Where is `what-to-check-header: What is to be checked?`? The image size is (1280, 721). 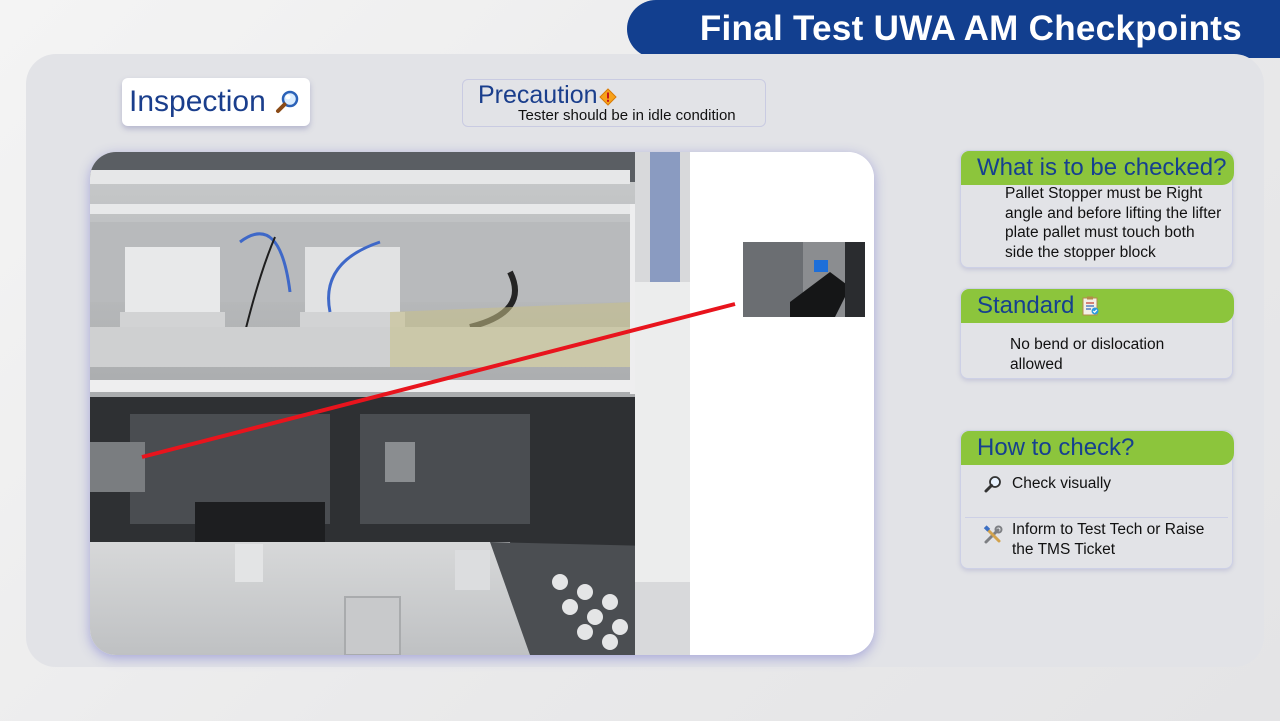 what-to-check-header: What is to be checked? is located at coordinates (1097, 168).